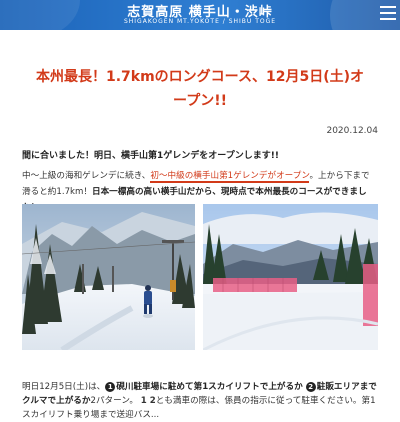  What do you see at coordinates (110, 386) in the screenshot?
I see `number-1-icon: 1` at bounding box center [110, 386].